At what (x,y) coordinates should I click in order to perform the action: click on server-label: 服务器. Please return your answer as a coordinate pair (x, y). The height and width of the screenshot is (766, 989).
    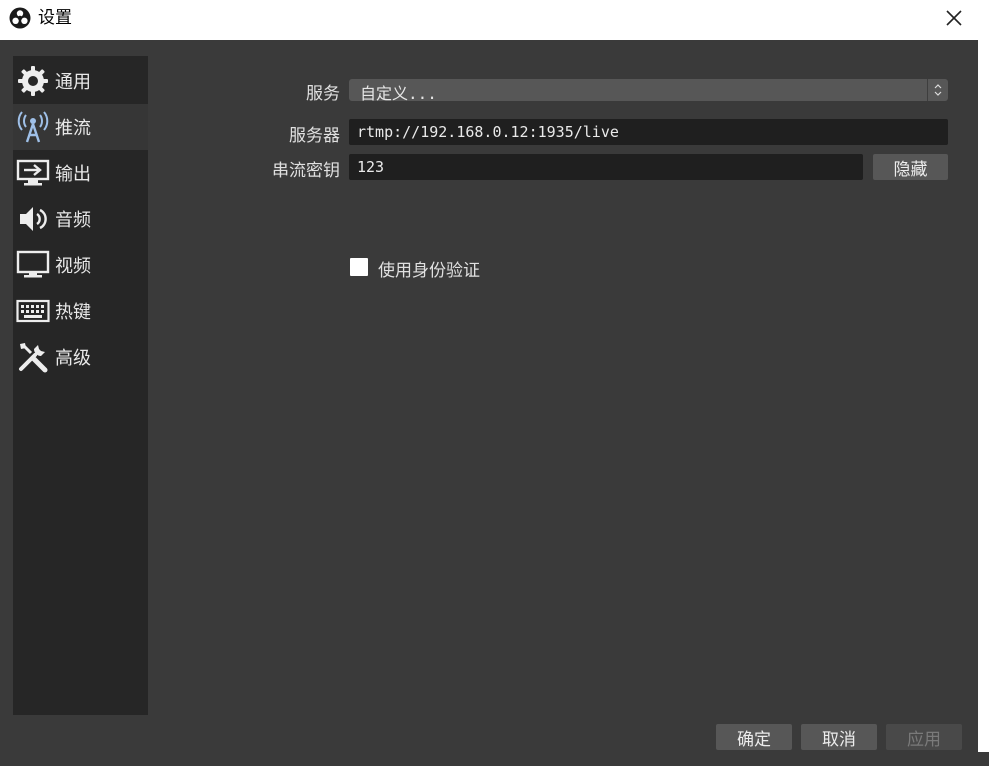
    Looking at the image, I should click on (314, 136).